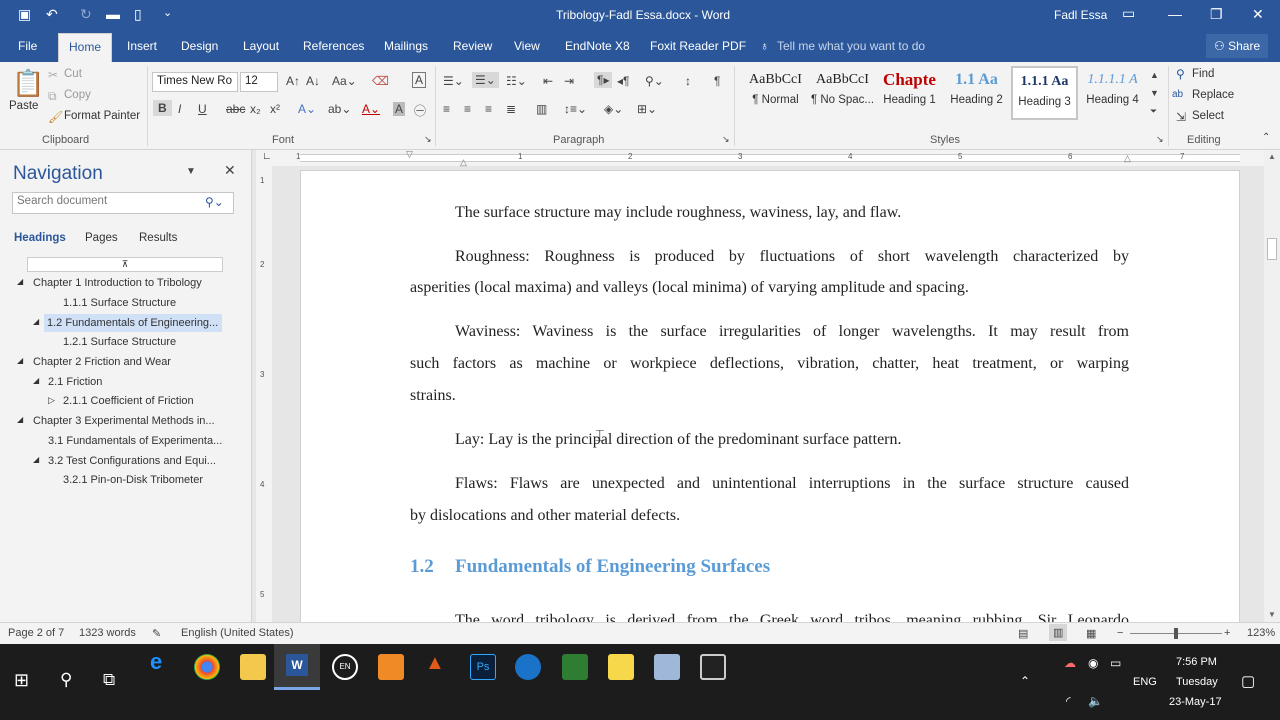 This screenshot has width=1280, height=720. Describe the element at coordinates (548, 81) in the screenshot. I see `decrease-indent-icon: ⇤` at that location.